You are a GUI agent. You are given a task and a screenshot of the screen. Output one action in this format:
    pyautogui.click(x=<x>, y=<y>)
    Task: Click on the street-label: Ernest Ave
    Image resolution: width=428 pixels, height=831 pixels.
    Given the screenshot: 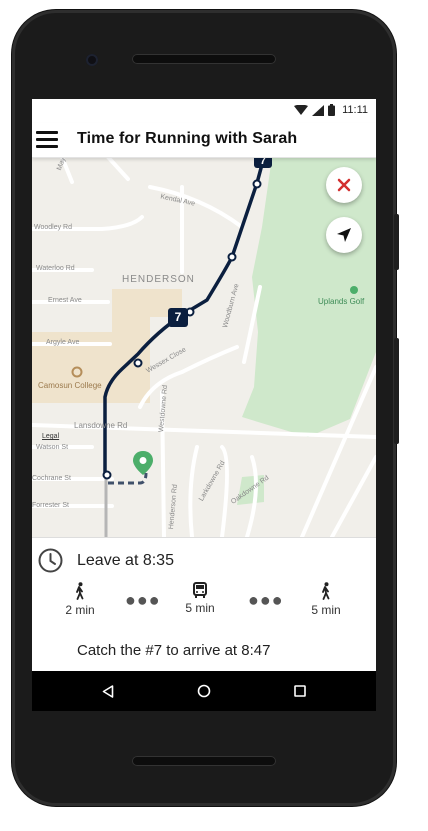 What is the action you would take?
    pyautogui.click(x=65, y=300)
    